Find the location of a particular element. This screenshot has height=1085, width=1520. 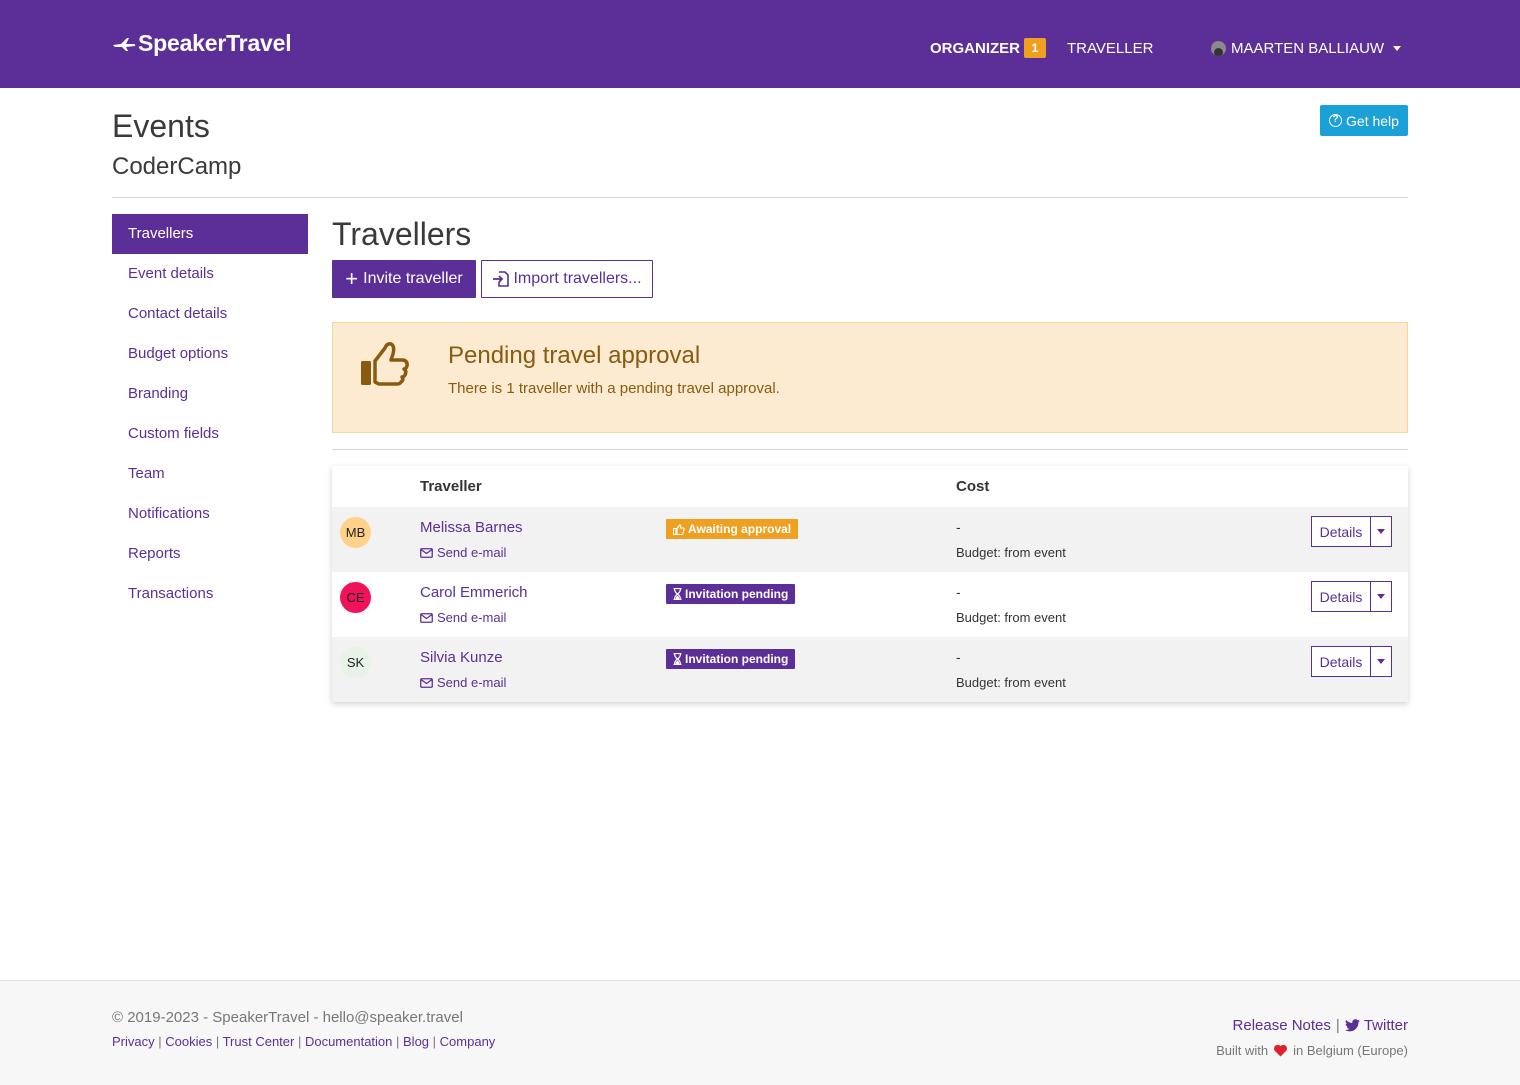

file-import-icon is located at coordinates (501, 279).